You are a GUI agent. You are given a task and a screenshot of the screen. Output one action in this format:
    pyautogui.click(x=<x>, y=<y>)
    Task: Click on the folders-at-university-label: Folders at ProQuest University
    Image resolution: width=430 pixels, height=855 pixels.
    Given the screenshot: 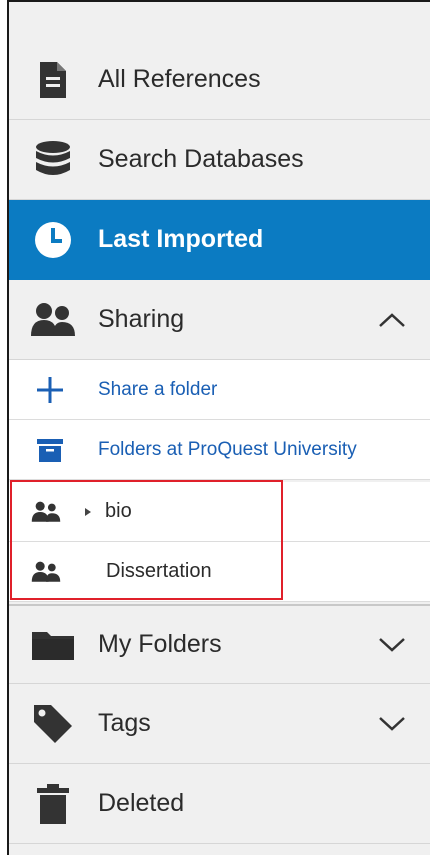 What is the action you would take?
    pyautogui.click(x=227, y=449)
    